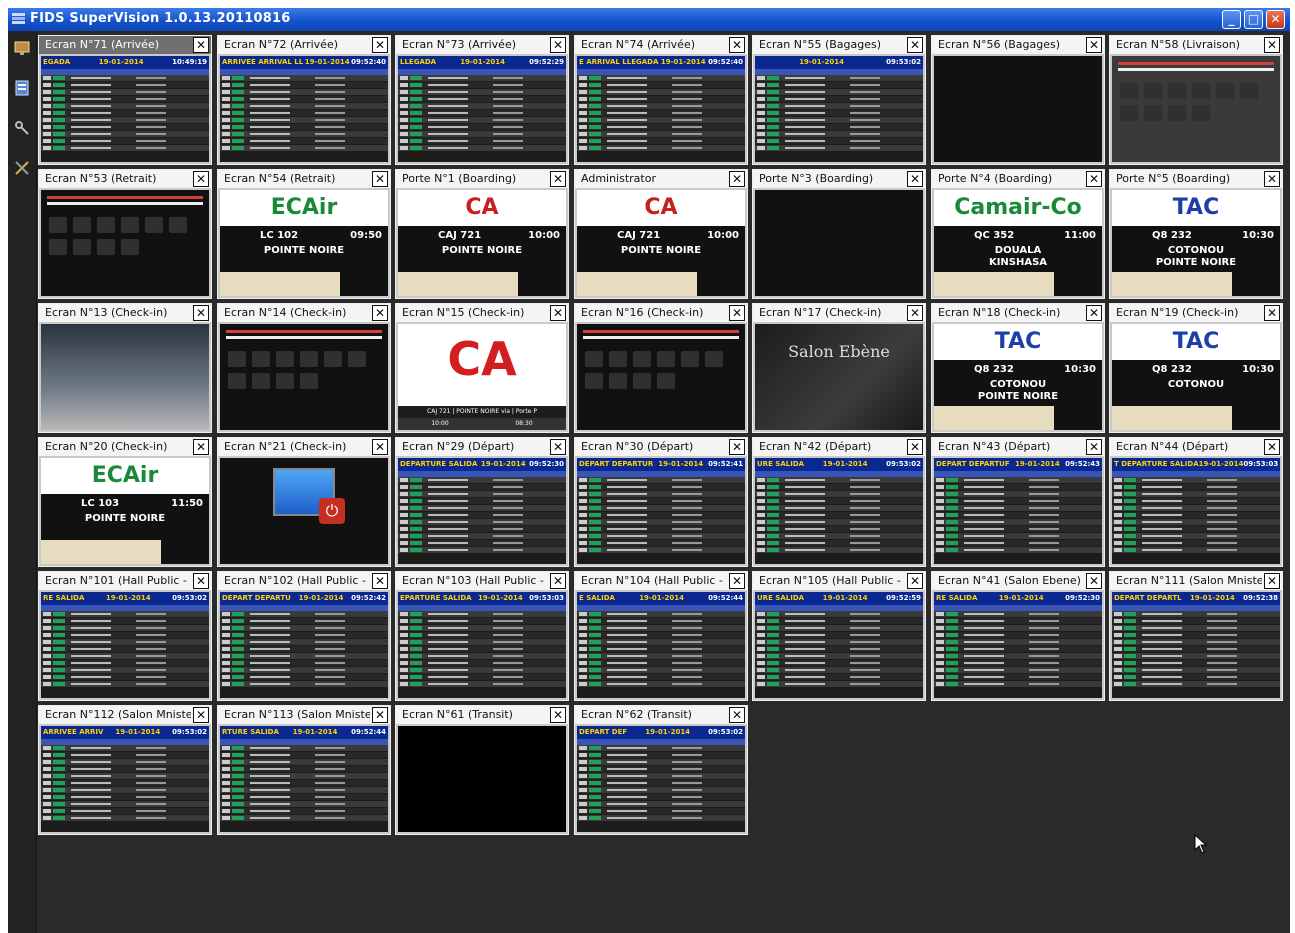 The image size is (1295, 933). What do you see at coordinates (1018, 581) in the screenshot?
I see `tile-title-bar: Ecran N°41 (Salon Ebene) ✕` at bounding box center [1018, 581].